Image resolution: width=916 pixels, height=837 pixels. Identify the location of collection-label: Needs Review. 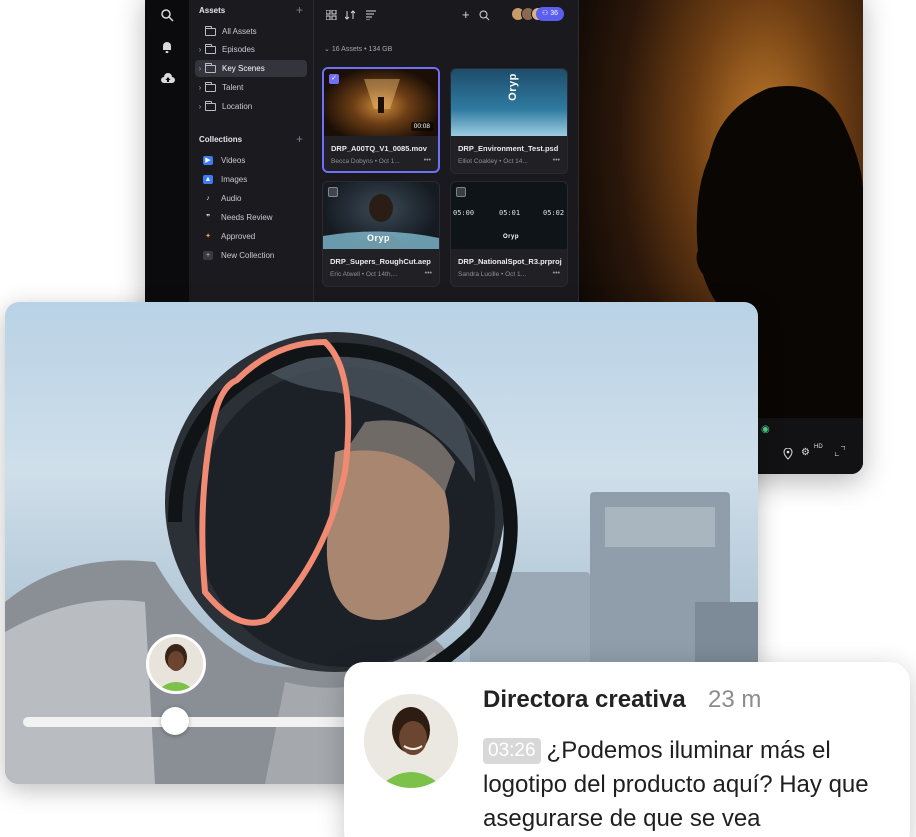
(247, 217).